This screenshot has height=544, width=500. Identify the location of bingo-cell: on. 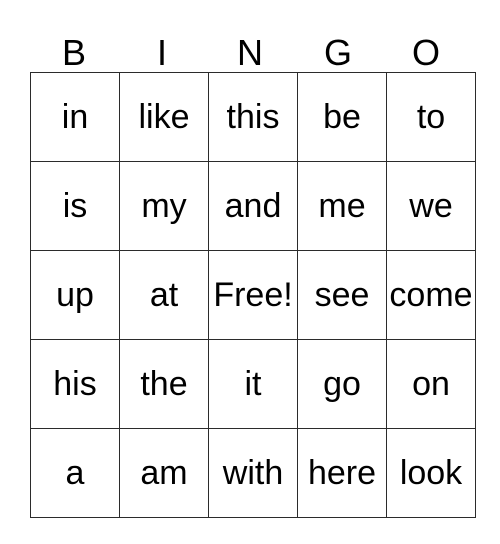
(431, 384).